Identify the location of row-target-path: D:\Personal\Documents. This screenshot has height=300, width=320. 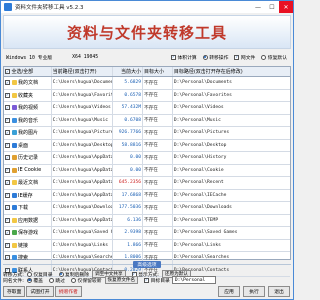
(231, 83).